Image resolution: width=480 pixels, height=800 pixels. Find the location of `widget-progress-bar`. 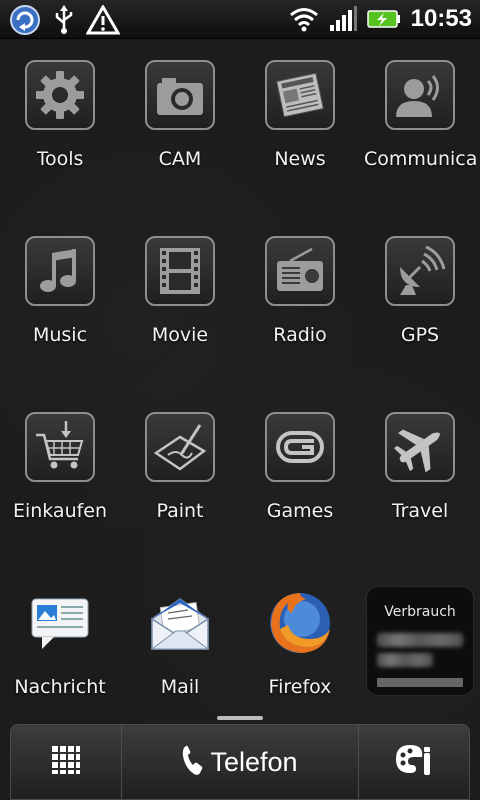

widget-progress-bar is located at coordinates (420, 682).